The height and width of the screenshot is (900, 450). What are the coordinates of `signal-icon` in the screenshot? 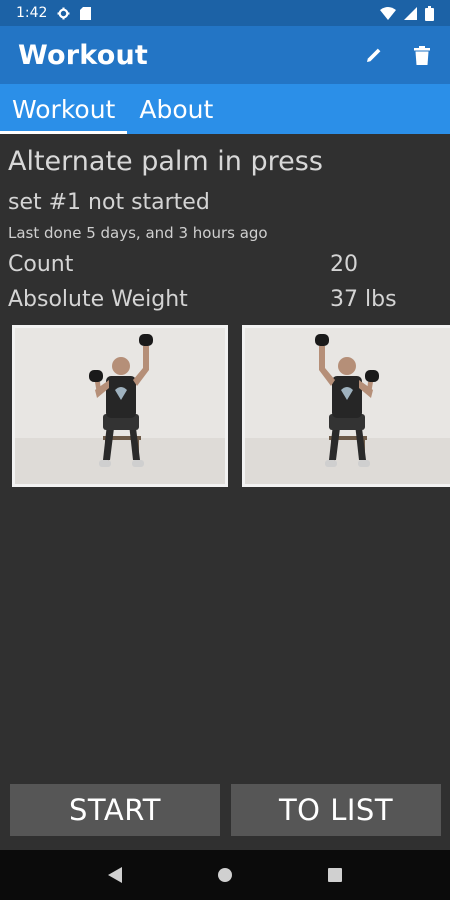 It's located at (410, 13).